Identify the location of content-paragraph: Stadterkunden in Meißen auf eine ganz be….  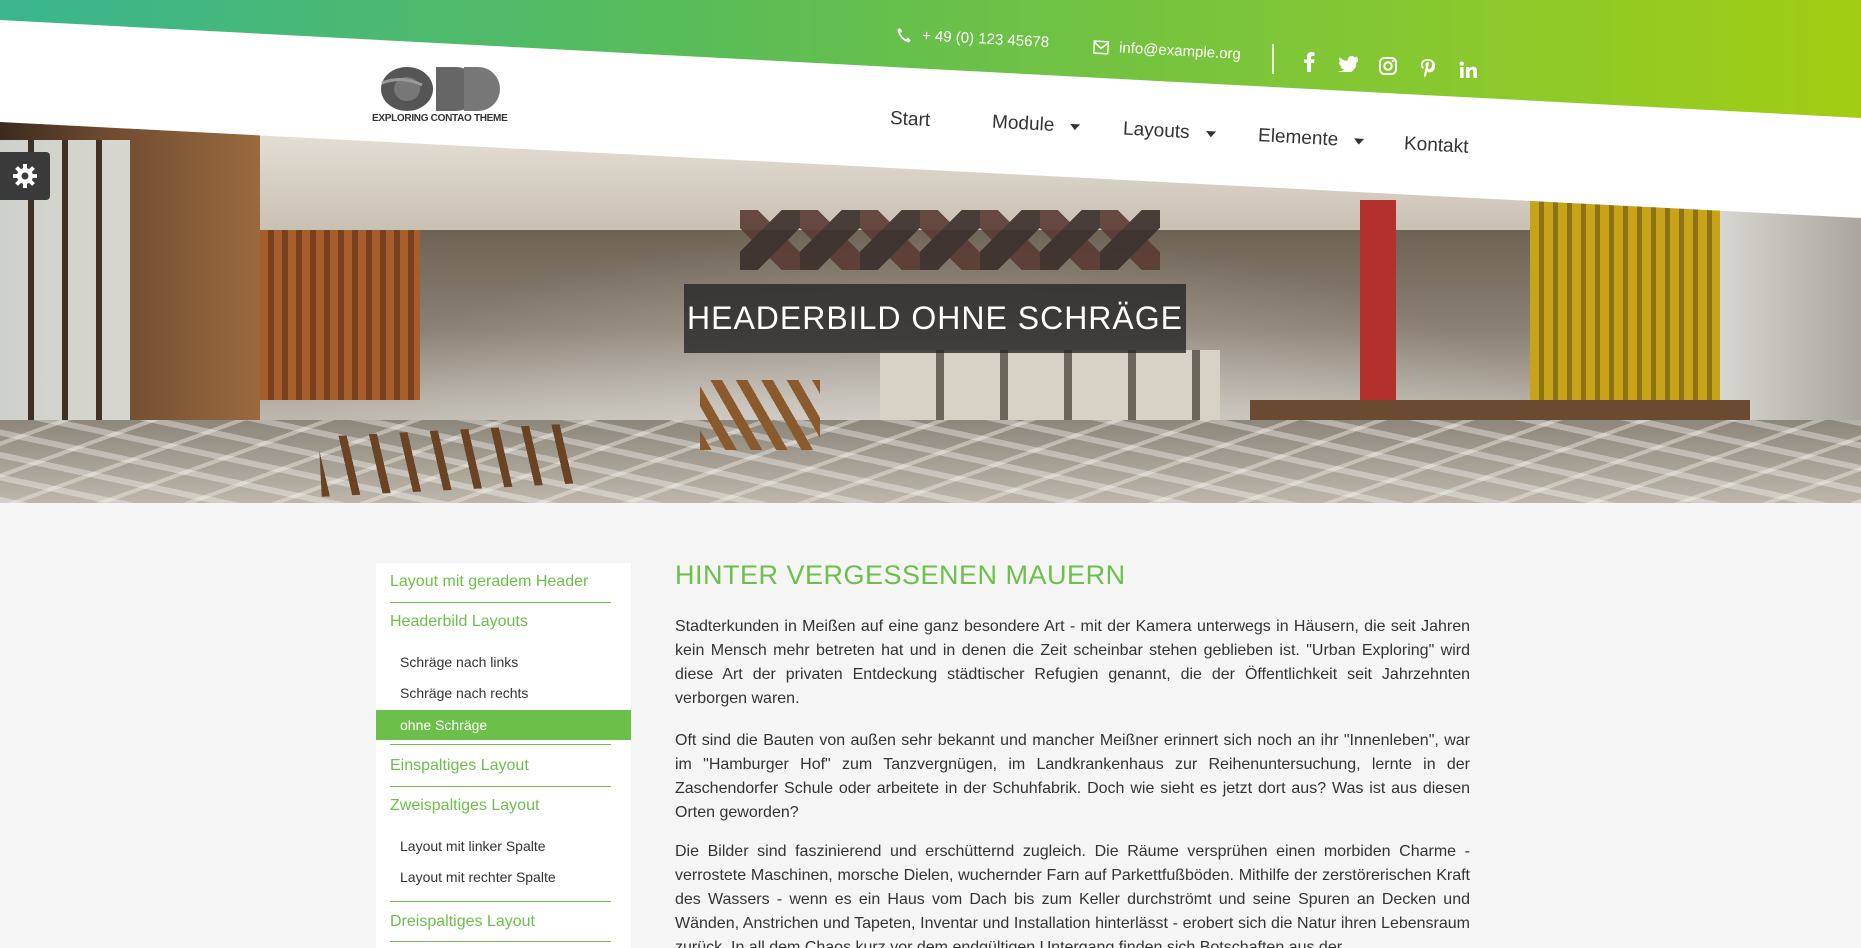
(1072, 662).